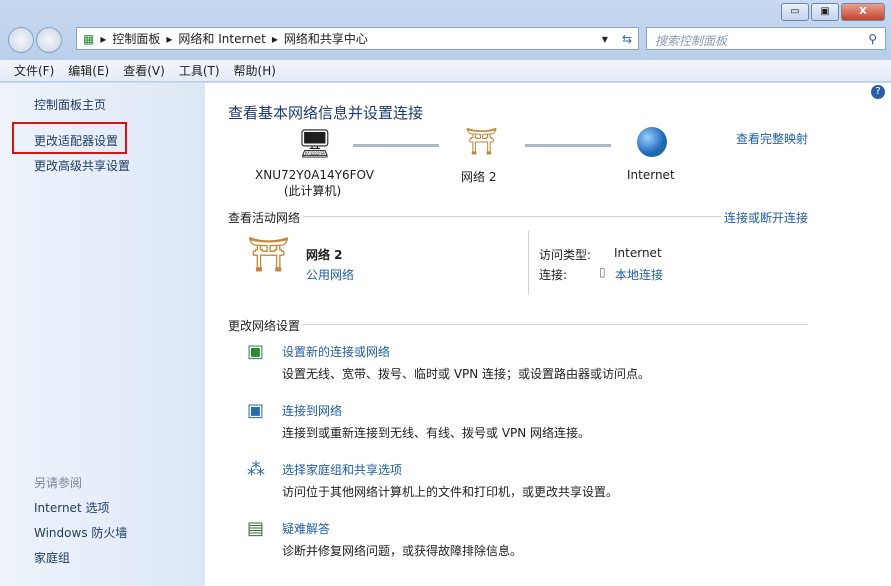 The image size is (891, 586). What do you see at coordinates (312, 410) in the screenshot?
I see `task-title: 连接到网络` at bounding box center [312, 410].